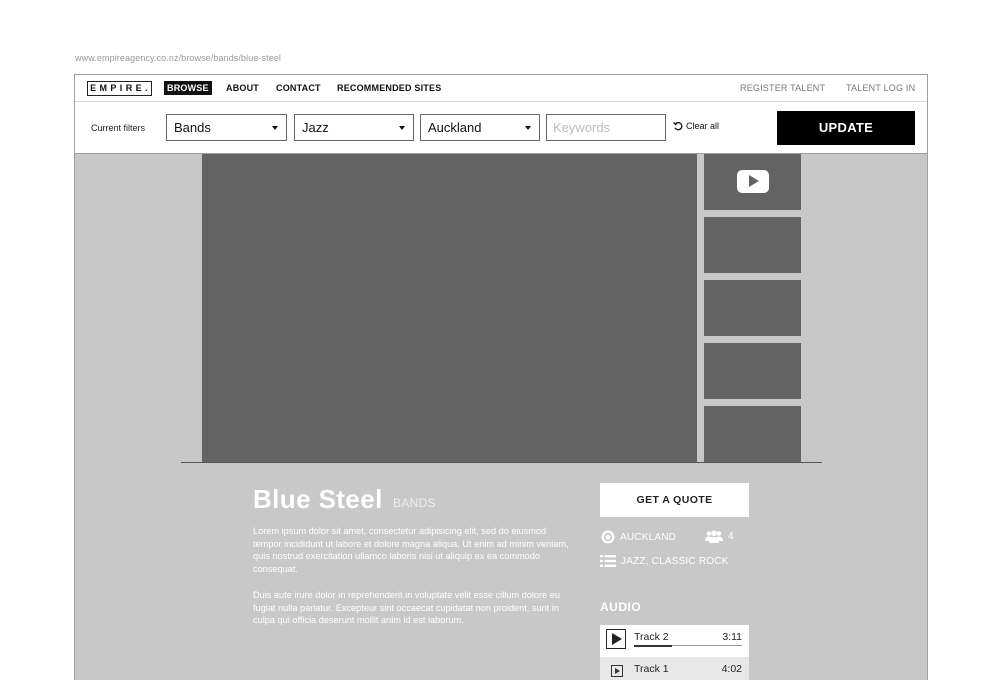 This screenshot has width=1000, height=680. What do you see at coordinates (318, 499) in the screenshot?
I see `profile-title: Blue Steel` at bounding box center [318, 499].